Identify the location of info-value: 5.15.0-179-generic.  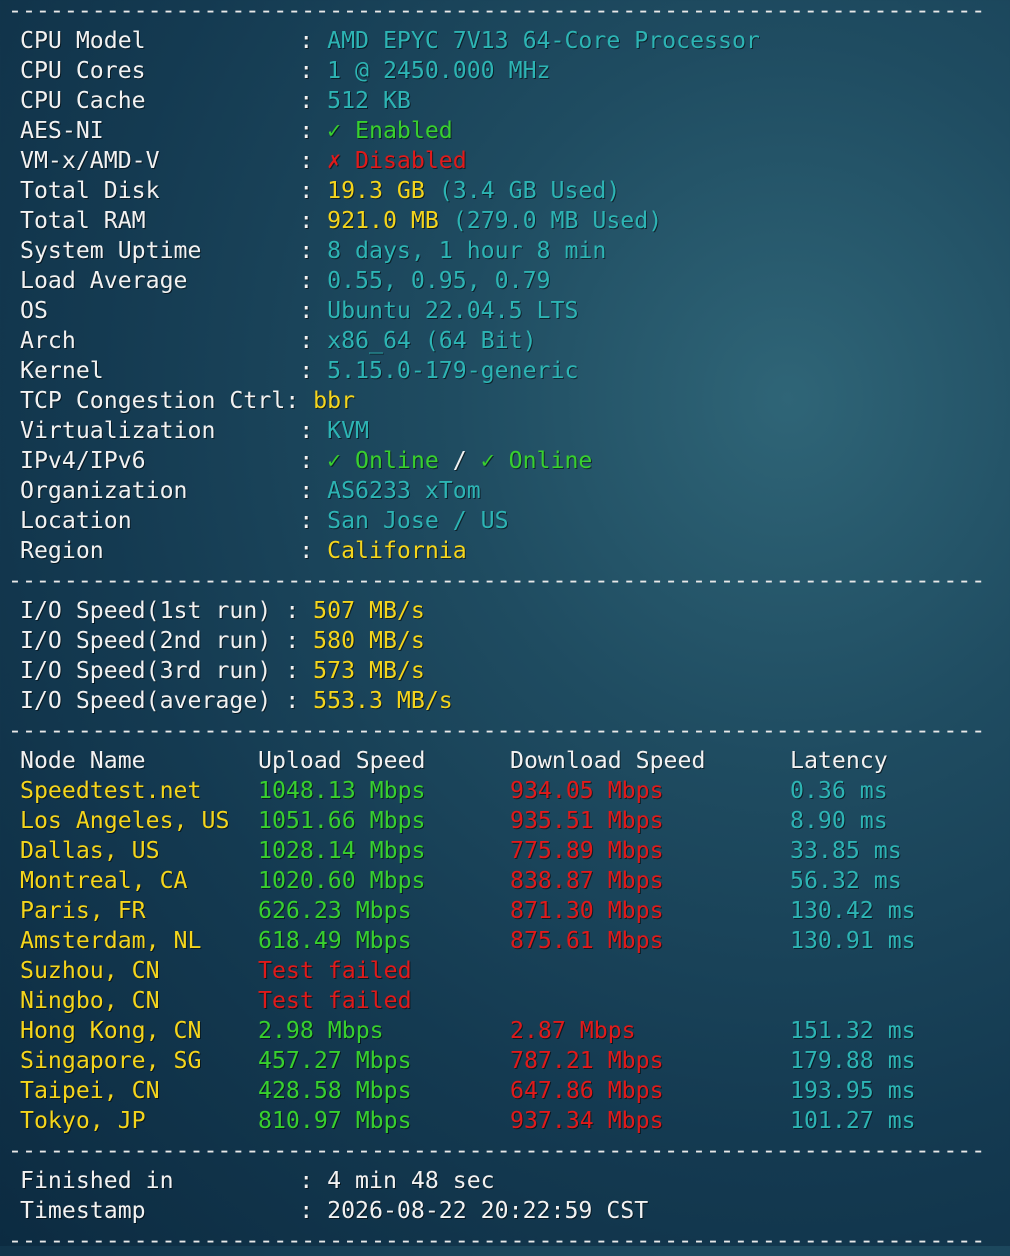
(453, 370).